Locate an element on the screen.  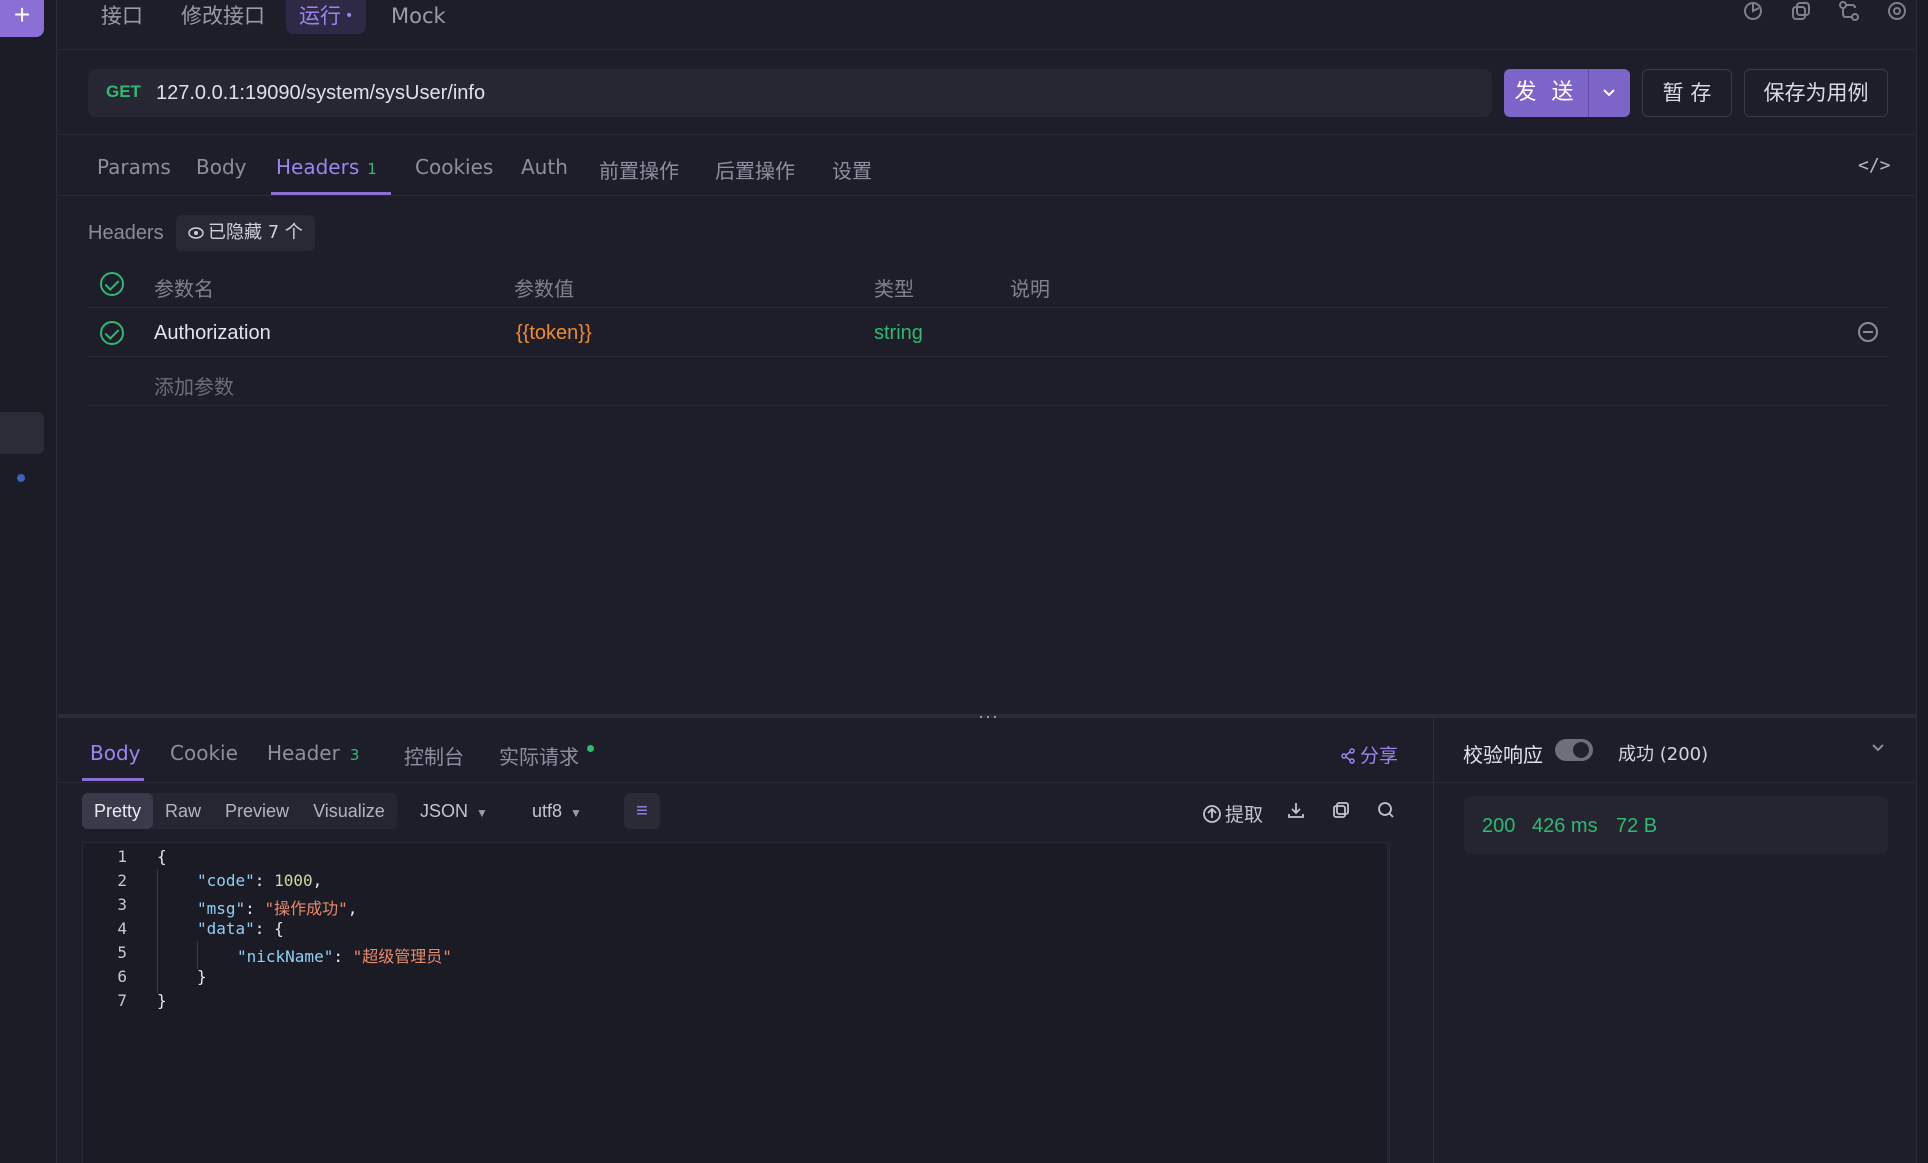
indent-guide is located at coordinates (197, 955).